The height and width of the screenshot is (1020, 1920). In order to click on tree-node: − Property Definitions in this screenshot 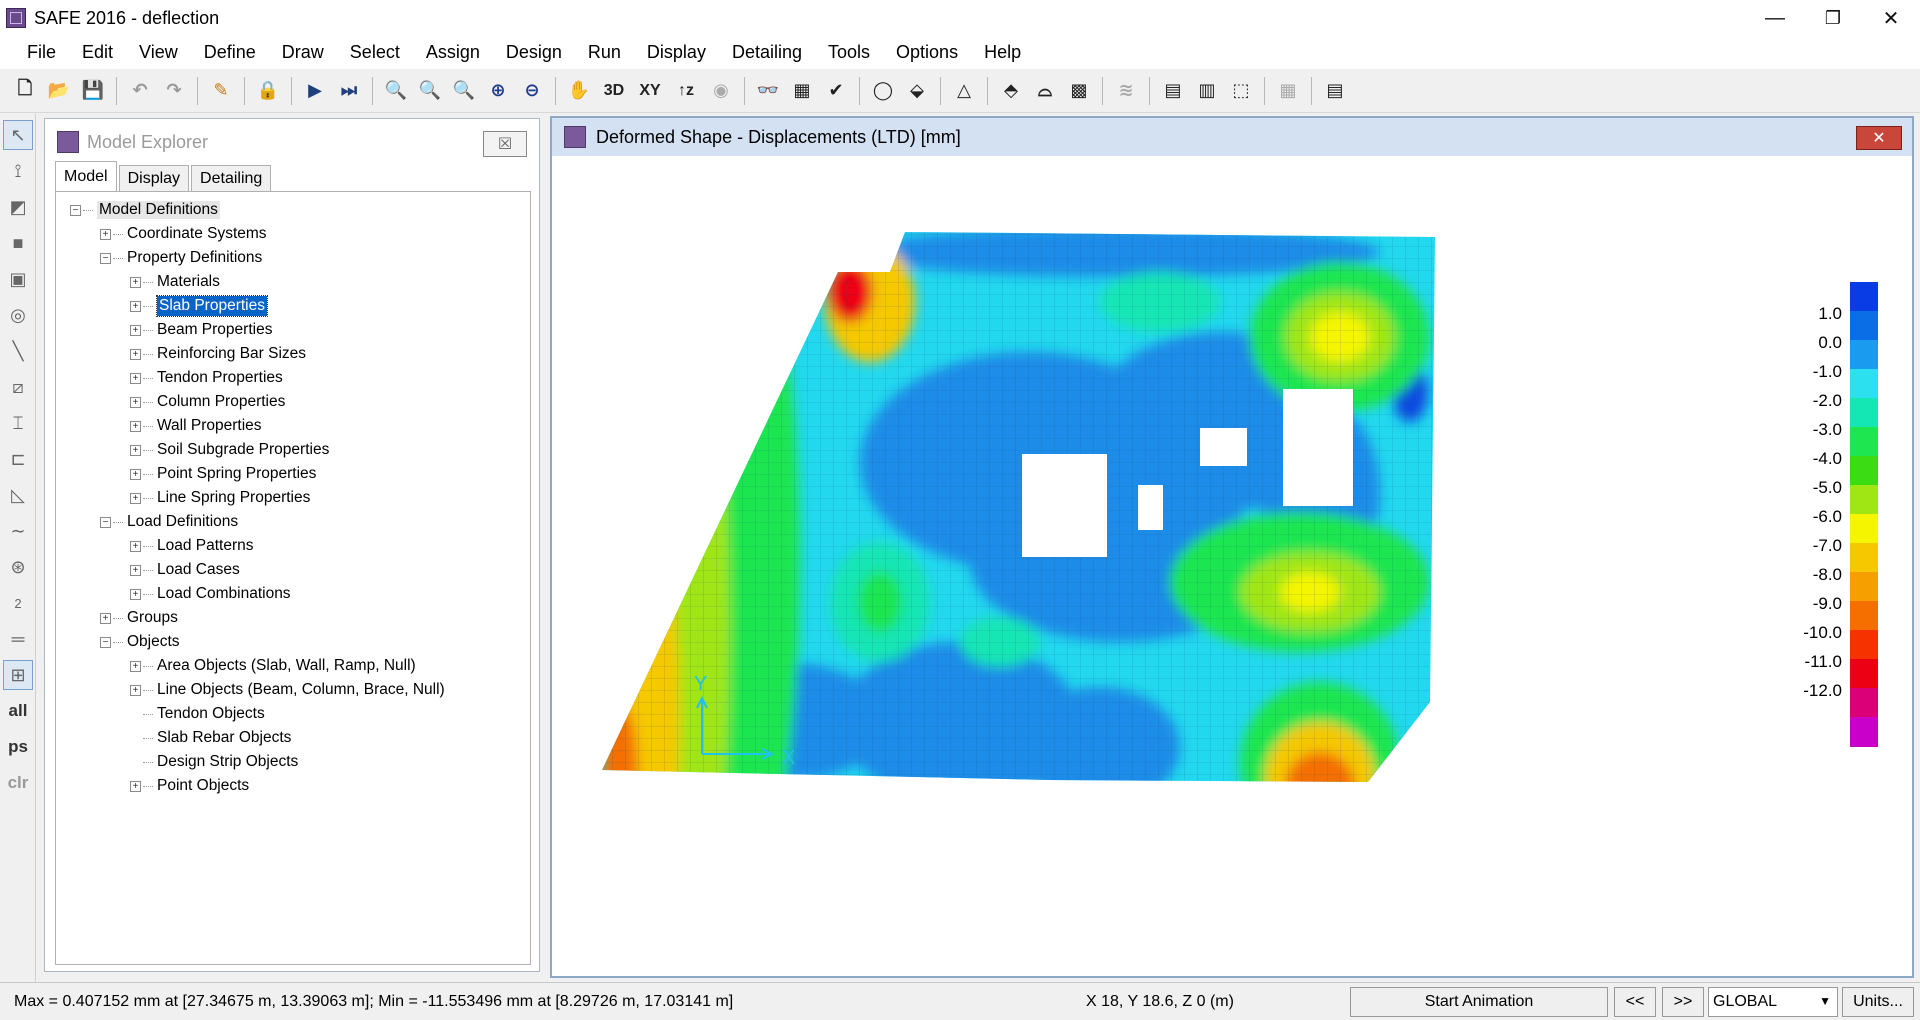, I will do `click(293, 258)`.